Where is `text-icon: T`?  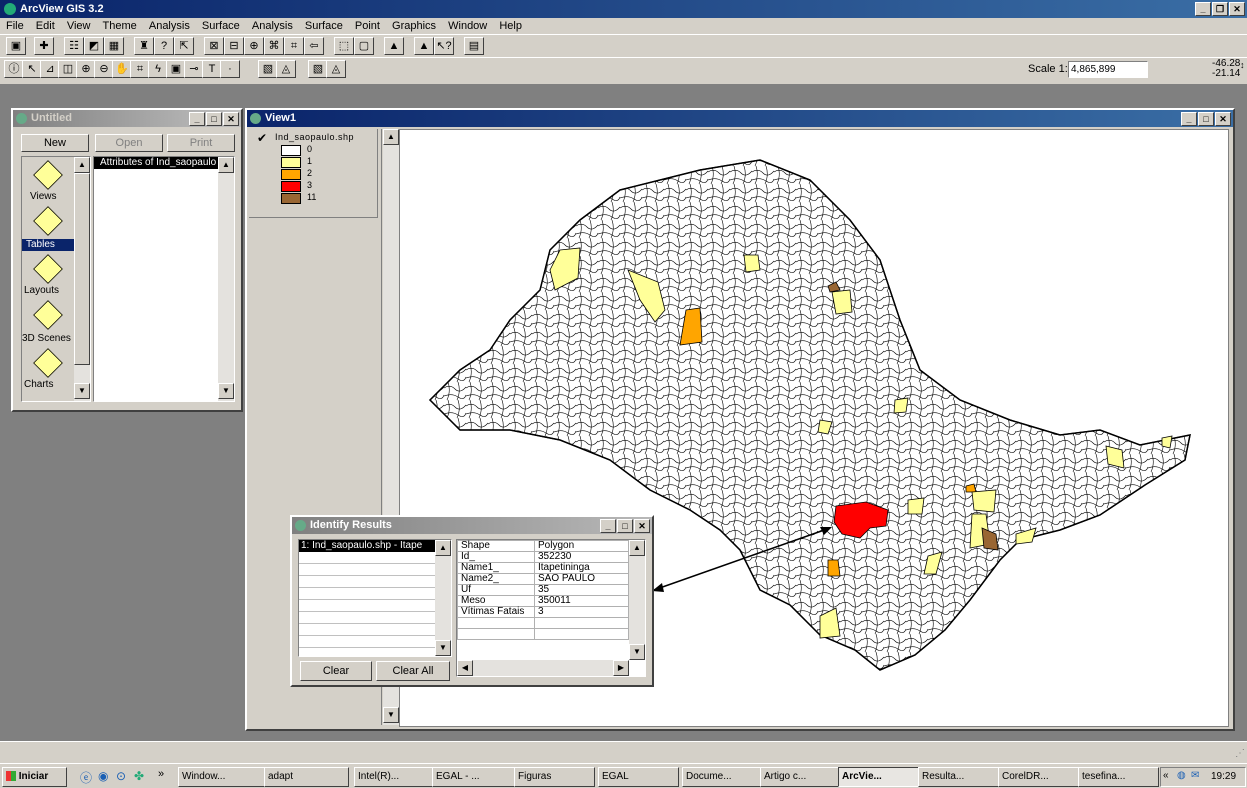 text-icon: T is located at coordinates (212, 69).